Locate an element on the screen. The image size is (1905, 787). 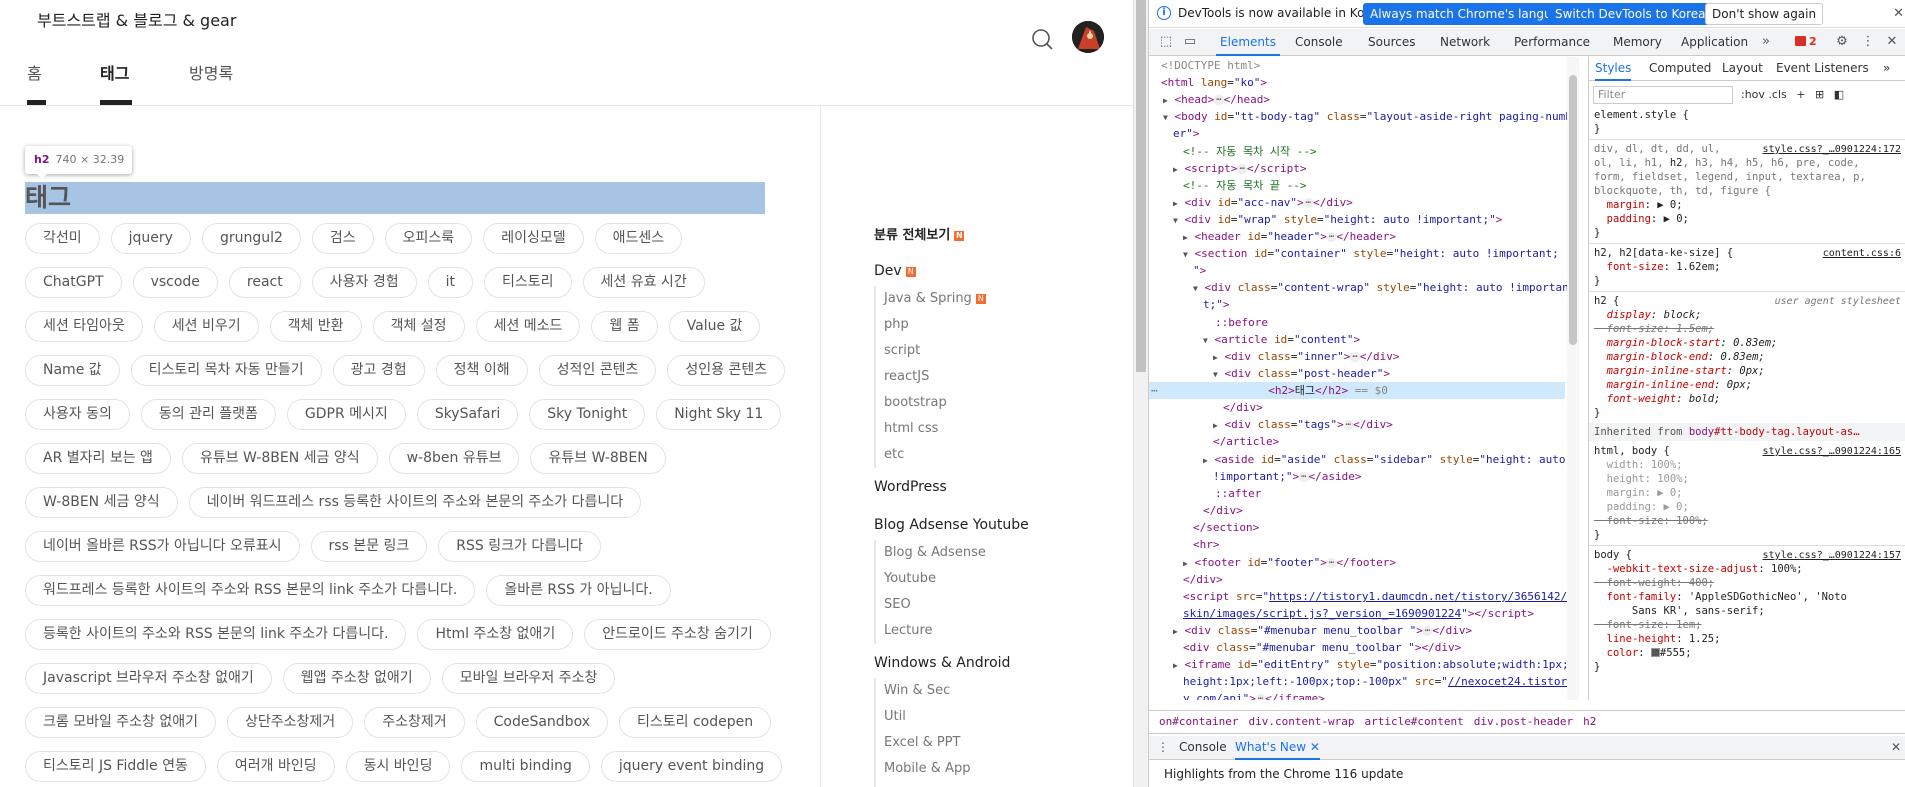
subcategory-item: Win & Sec is located at coordinates (989, 691).